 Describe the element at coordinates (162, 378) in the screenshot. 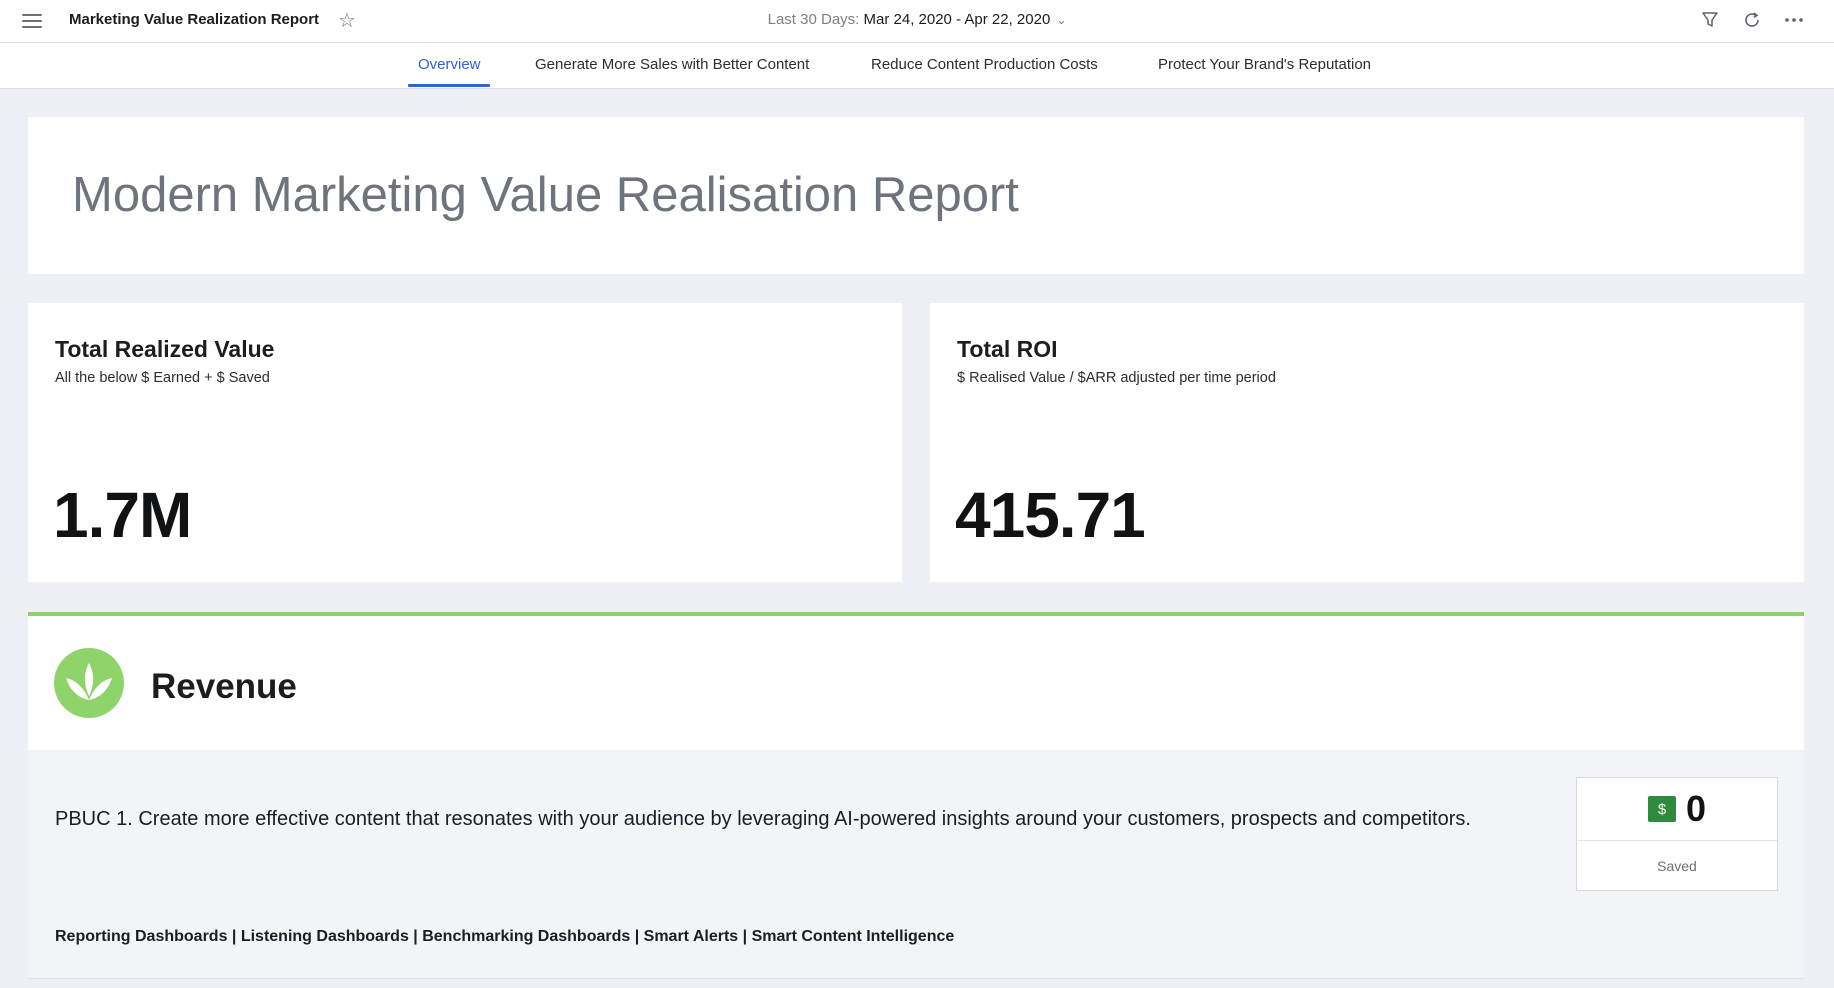

I see `kpi-subtitle: All the below $ Earned + $ Saved` at that location.